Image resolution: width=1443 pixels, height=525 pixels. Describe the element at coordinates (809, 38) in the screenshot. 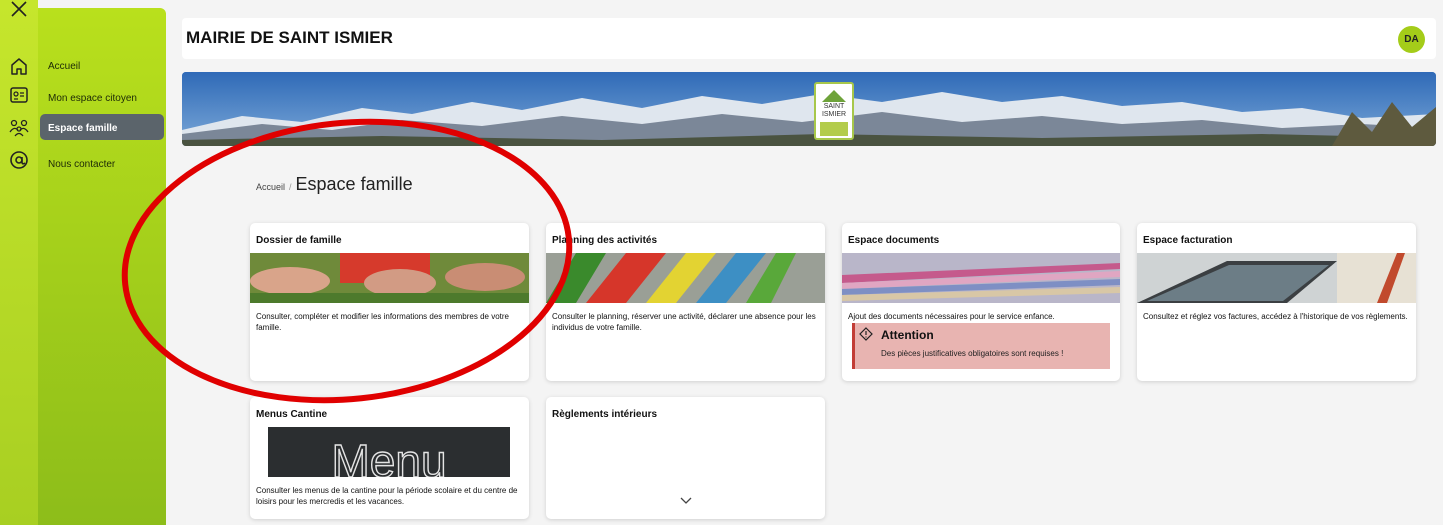

I see `top-header: MAIRIE DE SAINT ISMIER DA` at that location.